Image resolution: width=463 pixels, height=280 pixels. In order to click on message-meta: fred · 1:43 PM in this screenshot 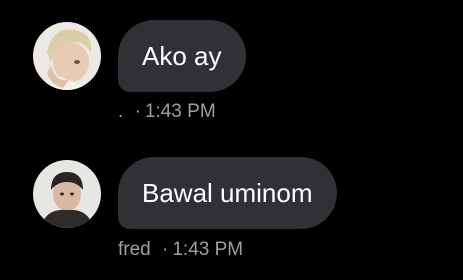, I will do `click(180, 250)`.